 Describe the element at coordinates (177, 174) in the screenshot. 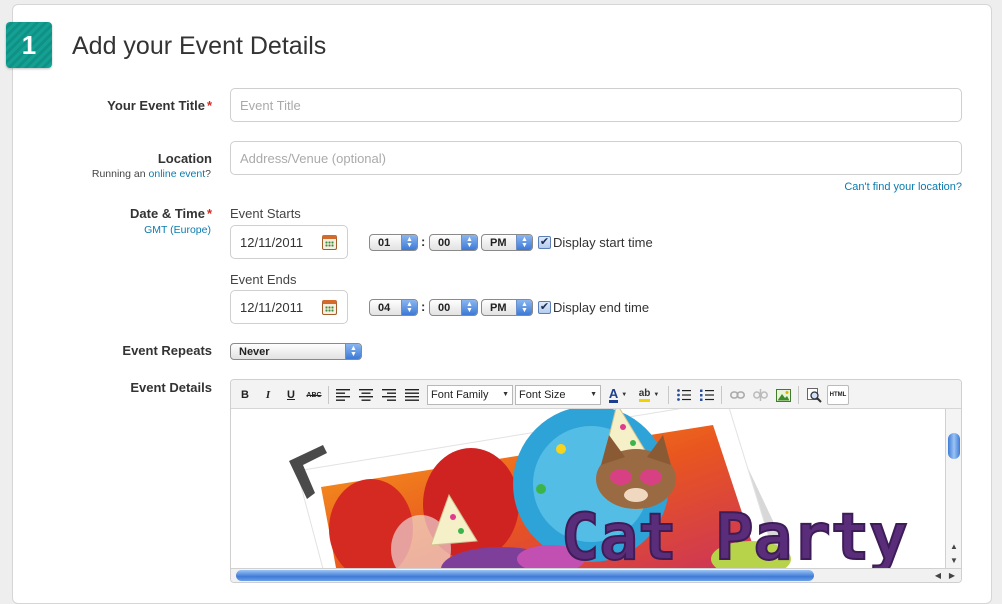

I see `online-event-link: online event` at that location.